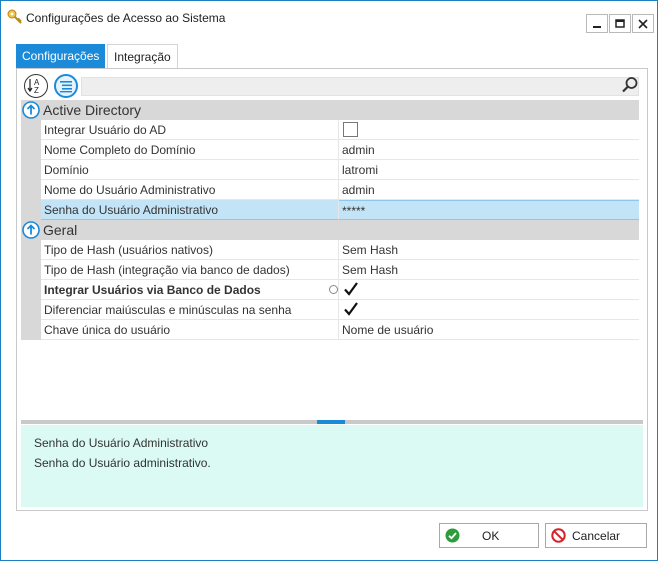 This screenshot has width=658, height=561. I want to click on cancel-button: Cancelar, so click(596, 535).